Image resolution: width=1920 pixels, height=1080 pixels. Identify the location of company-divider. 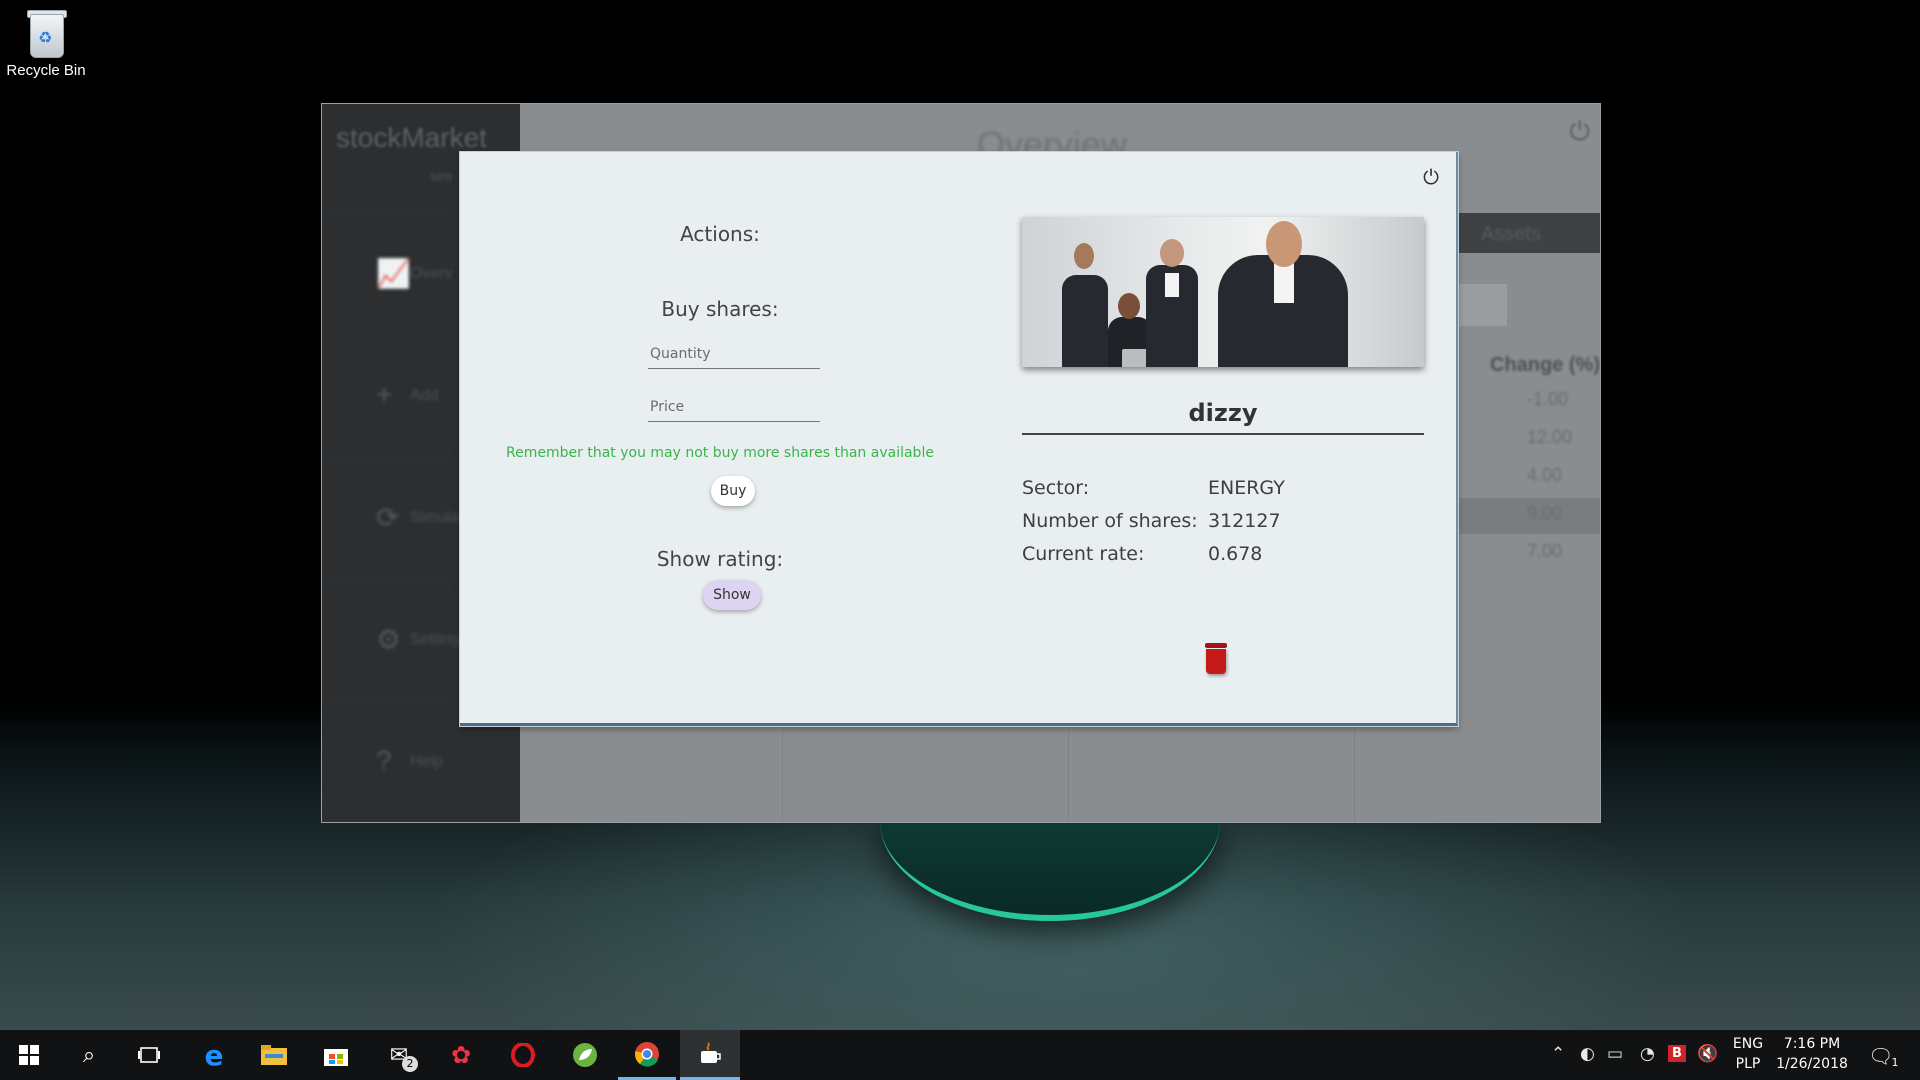
(1223, 434).